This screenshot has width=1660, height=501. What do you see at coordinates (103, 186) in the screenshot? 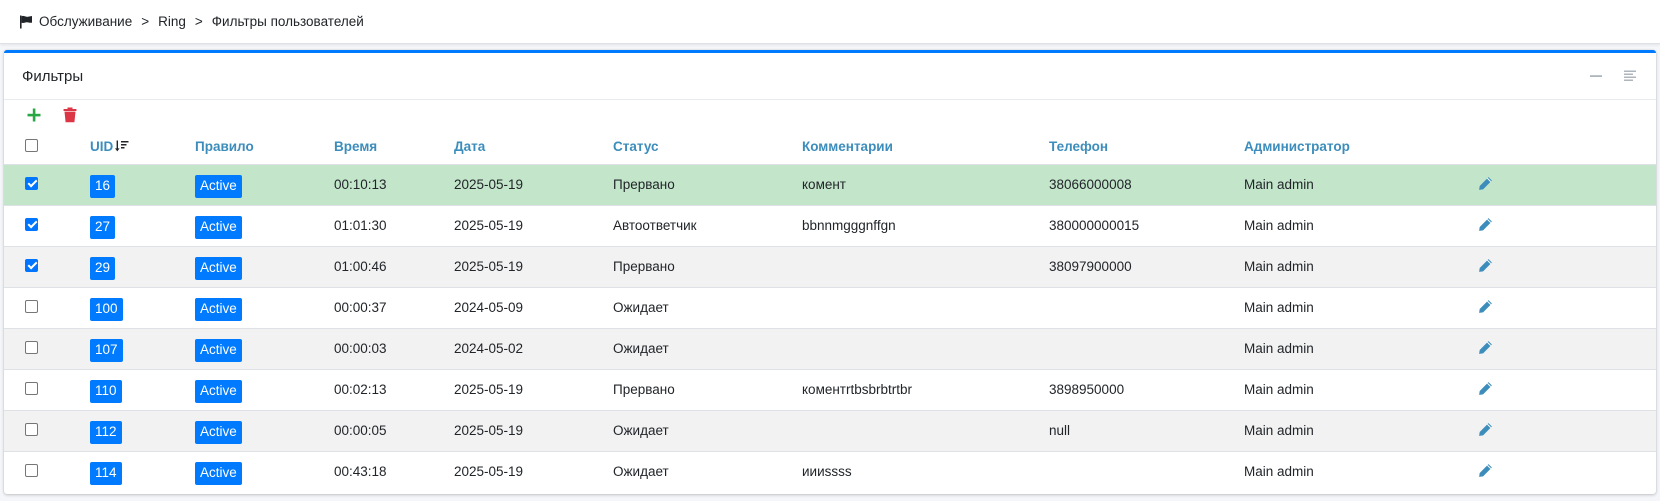
I see `uid-badge: 16` at bounding box center [103, 186].